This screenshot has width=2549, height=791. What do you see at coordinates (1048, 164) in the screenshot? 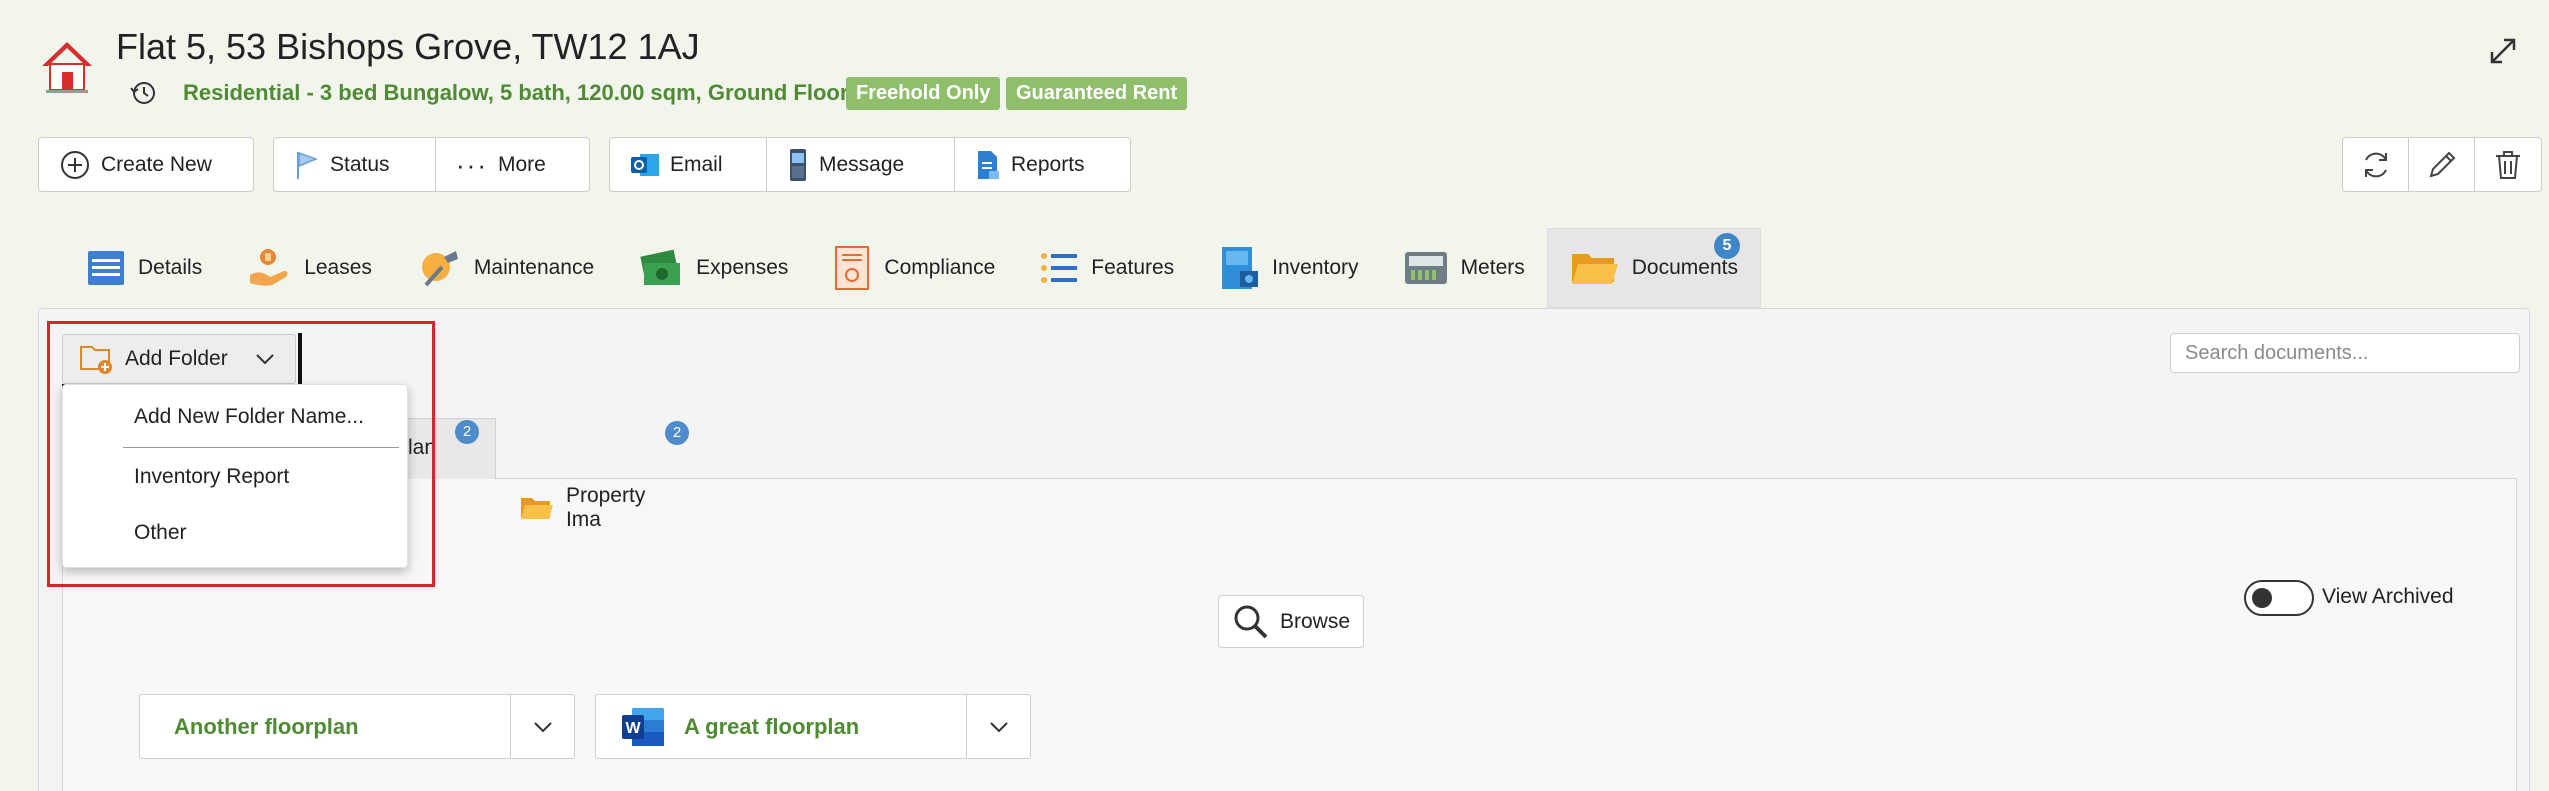
I see `reports-label: Reports` at bounding box center [1048, 164].